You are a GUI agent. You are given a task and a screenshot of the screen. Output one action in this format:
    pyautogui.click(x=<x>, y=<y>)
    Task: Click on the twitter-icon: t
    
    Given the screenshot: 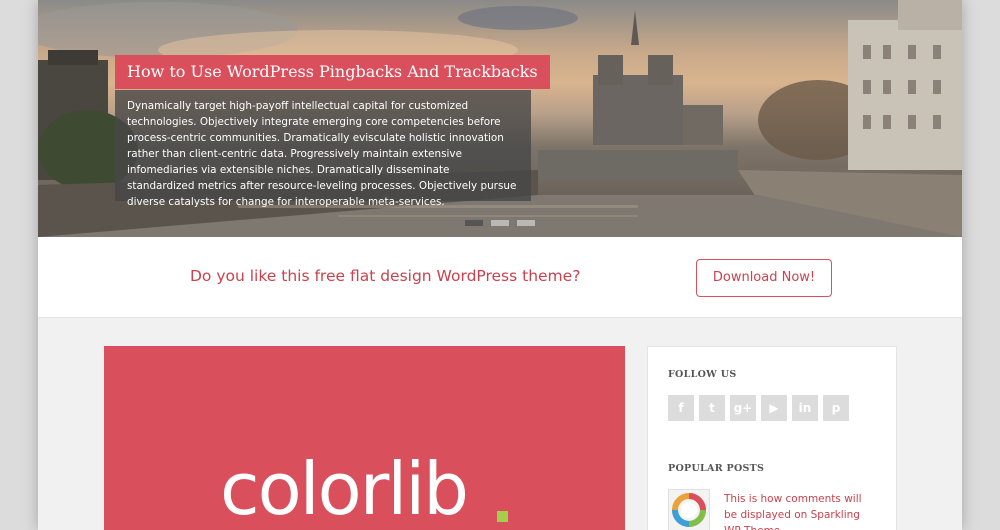 What is the action you would take?
    pyautogui.click(x=712, y=408)
    